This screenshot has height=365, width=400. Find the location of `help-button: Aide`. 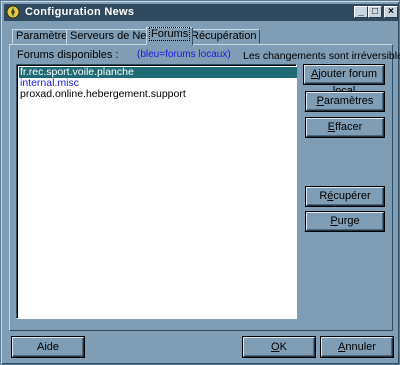

help-button: Aide is located at coordinates (48, 347).